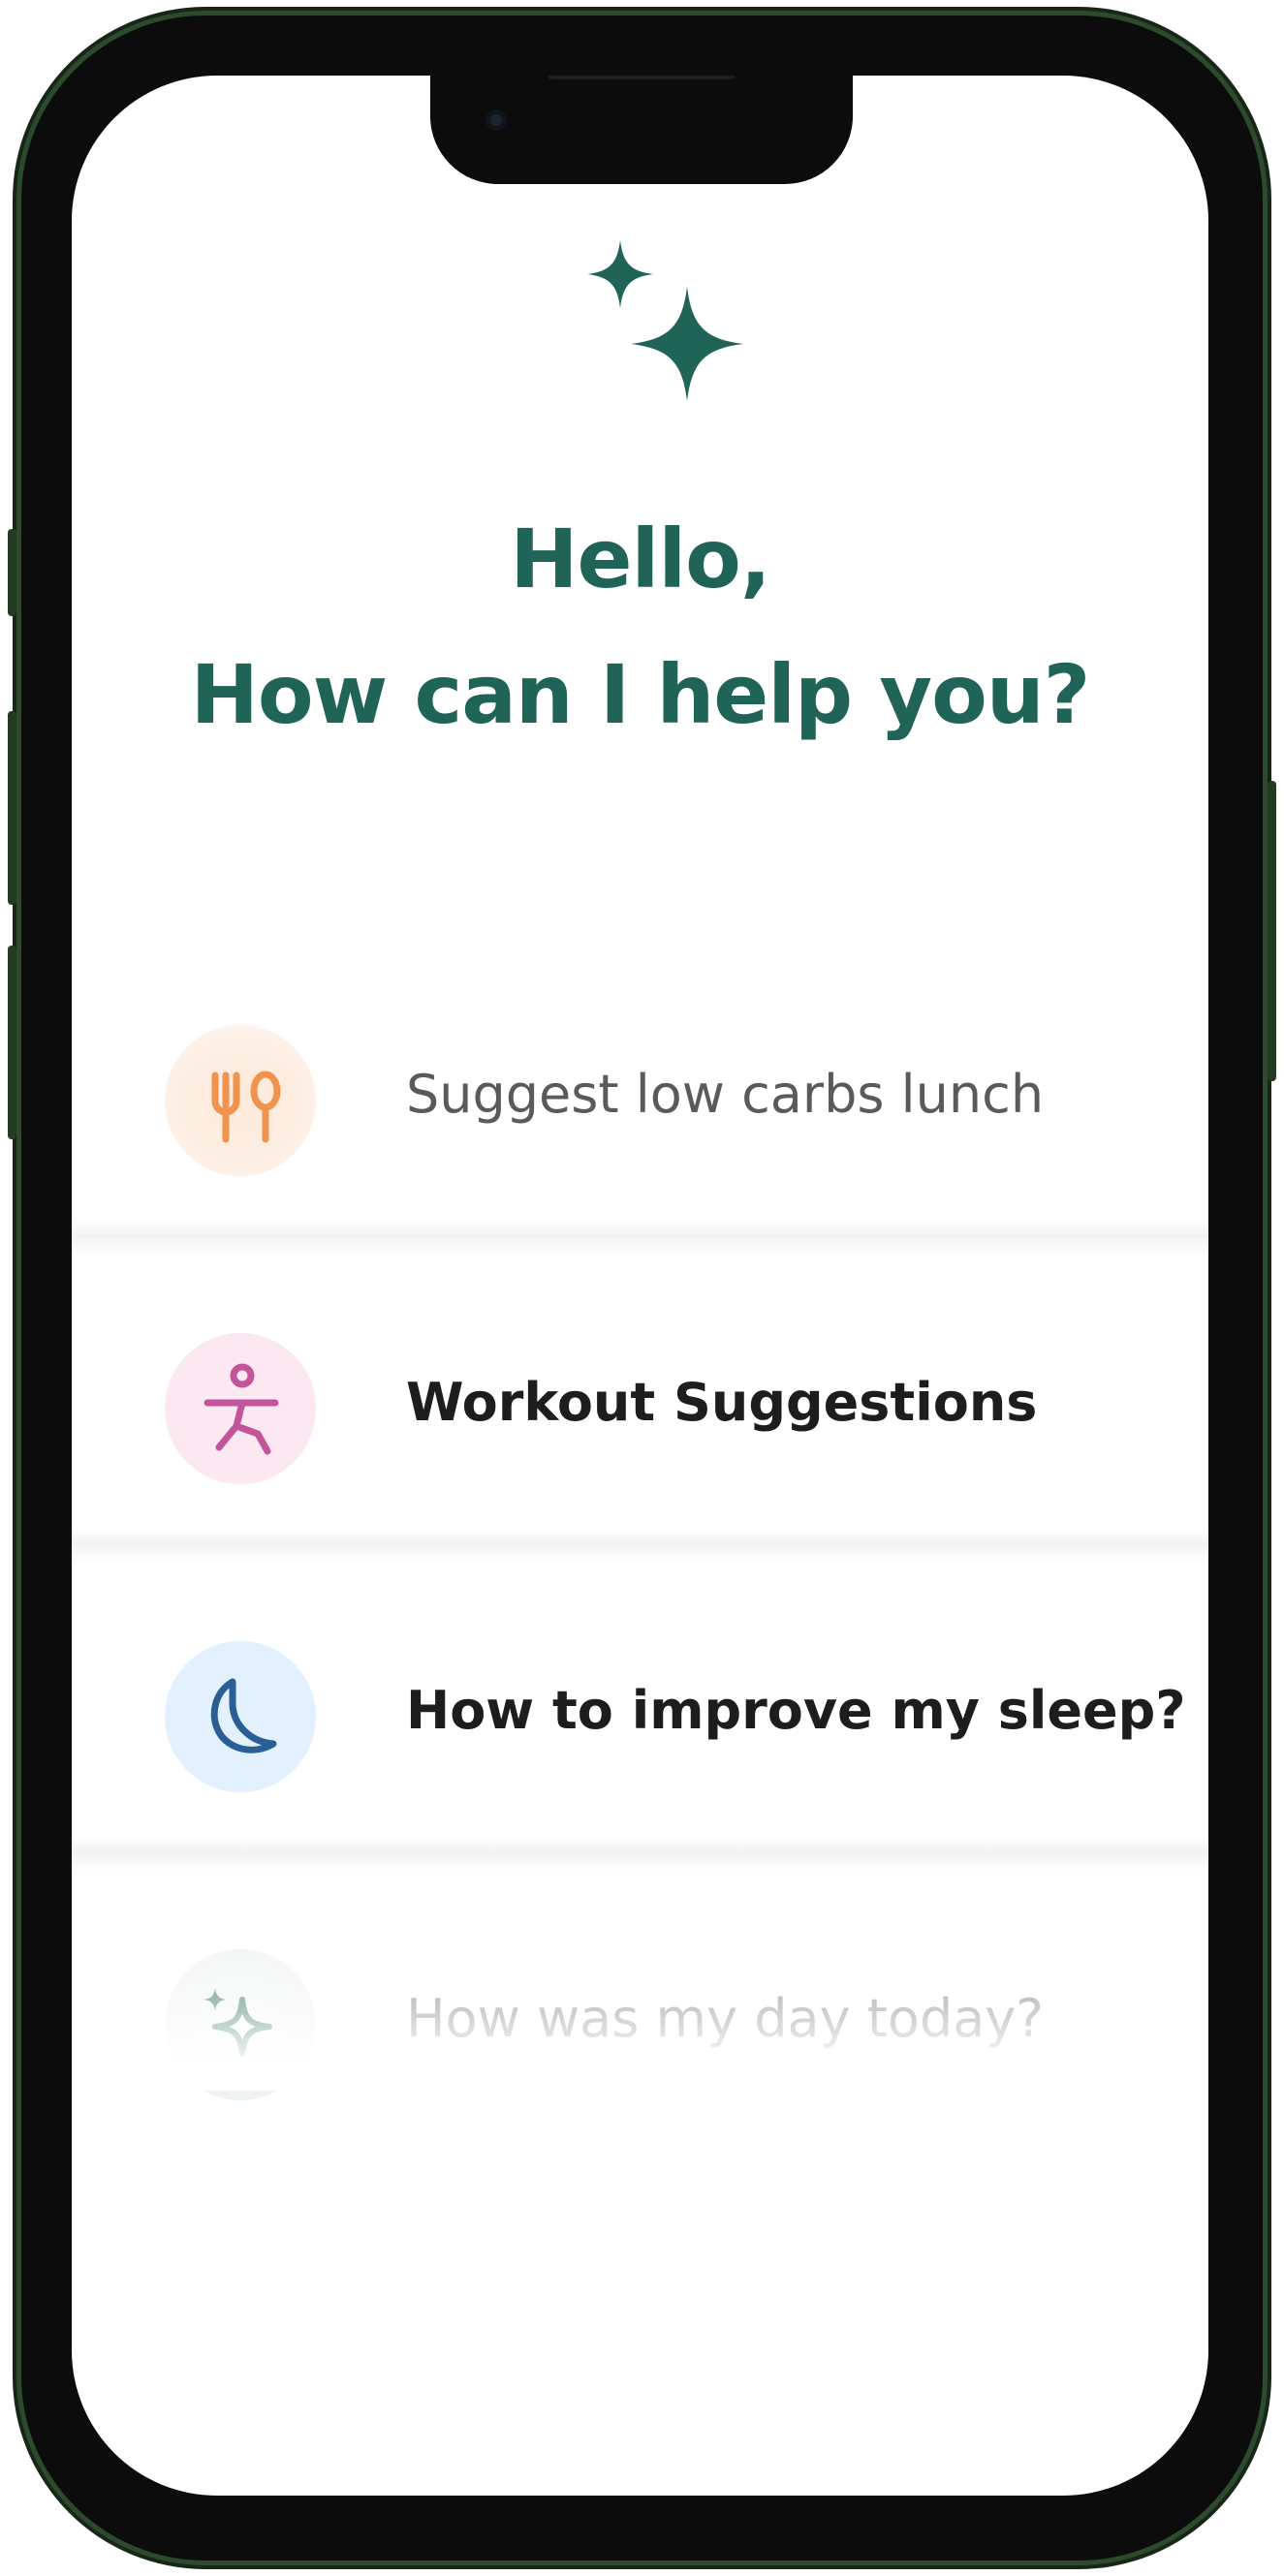 Image resolution: width=1284 pixels, height=2576 pixels. I want to click on exercise-figure-icon, so click(240, 1408).